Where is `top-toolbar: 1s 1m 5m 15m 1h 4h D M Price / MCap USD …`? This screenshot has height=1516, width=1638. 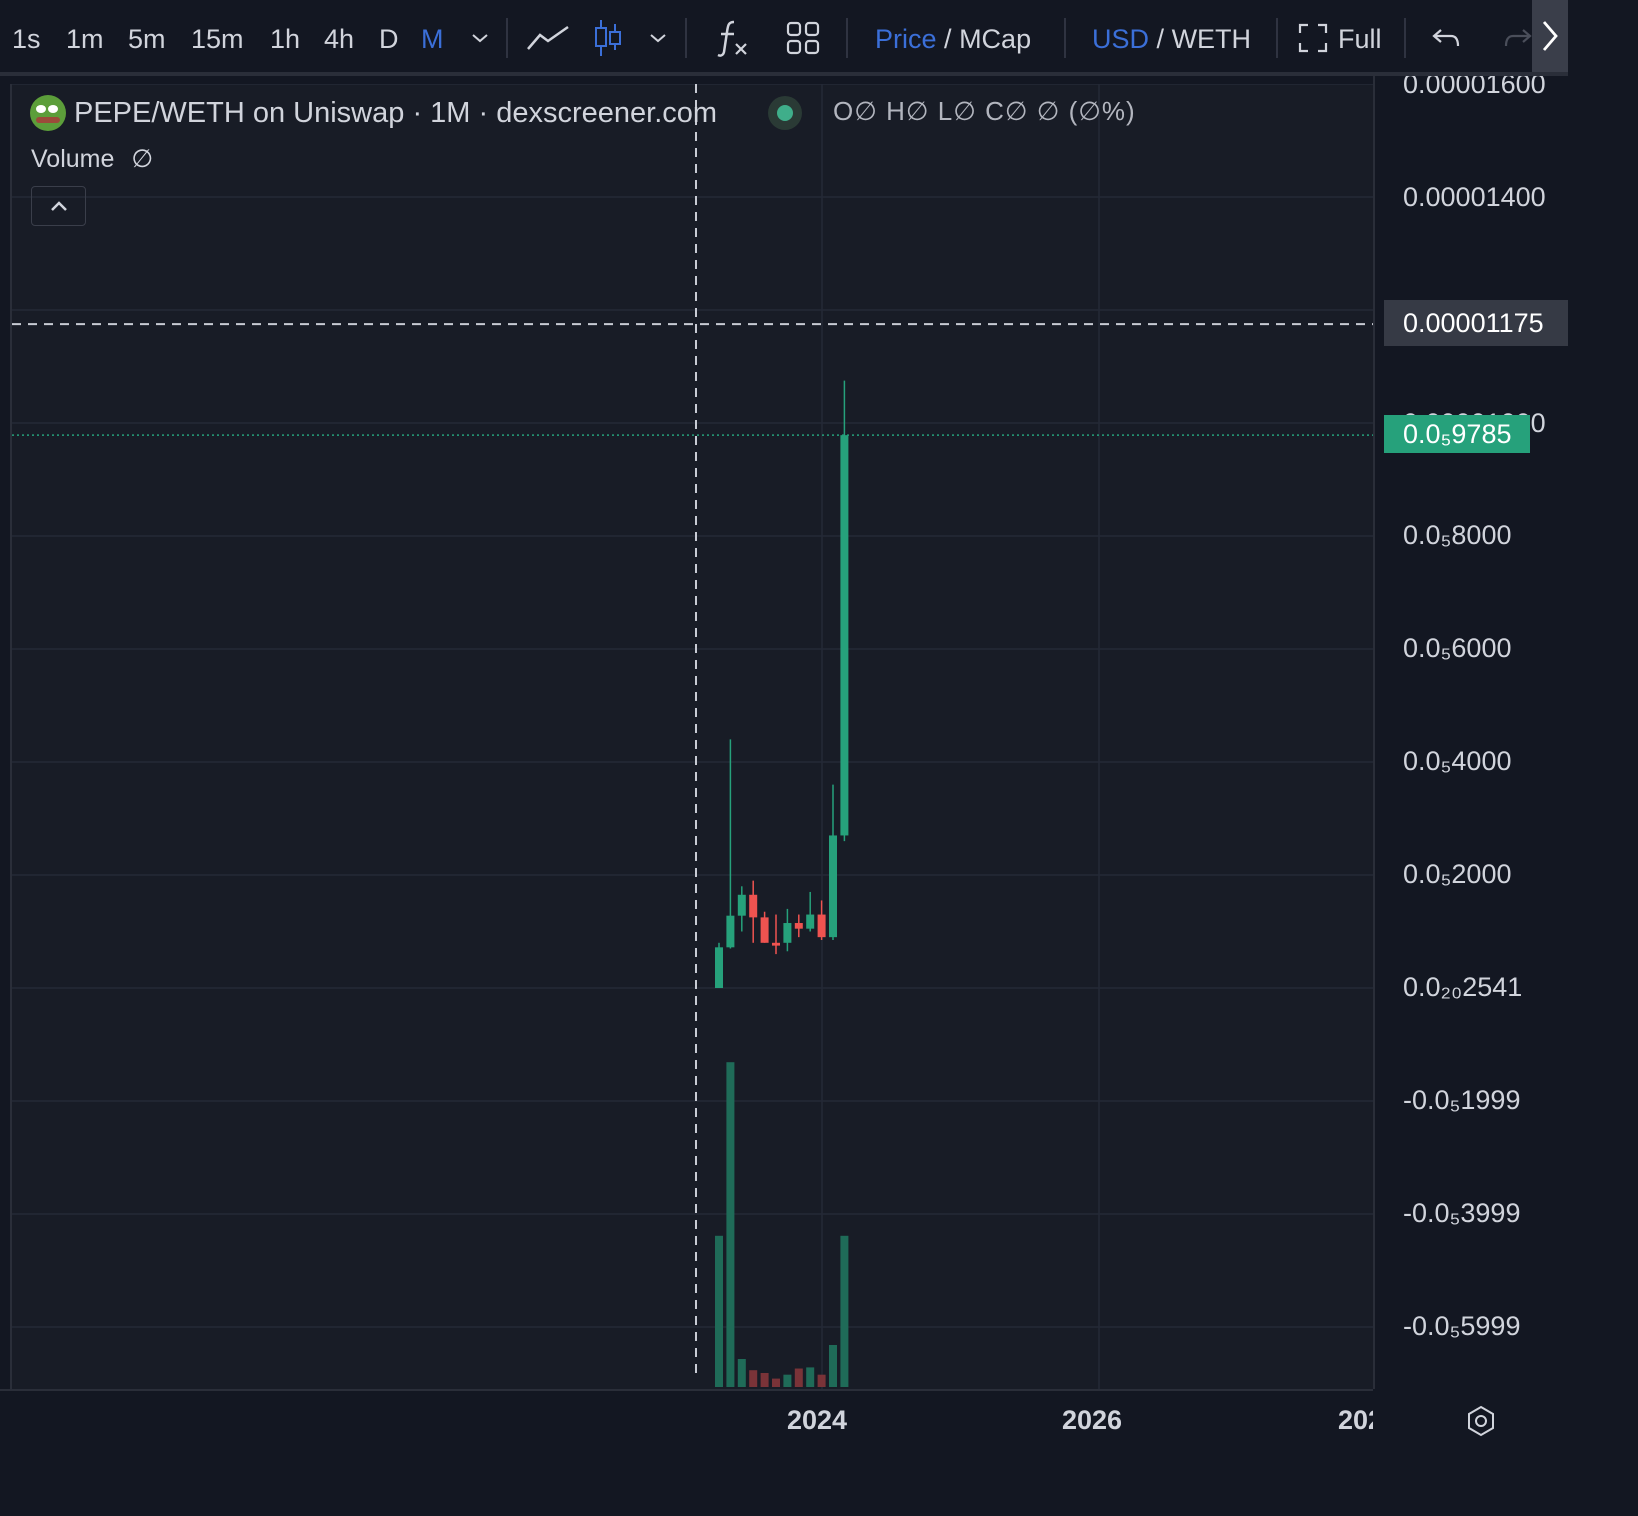 top-toolbar: 1s 1m 5m 15m 1h 4h D M Price / MCap USD … is located at coordinates (784, 38).